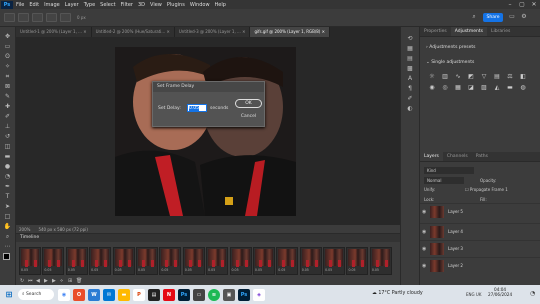 The image size is (540, 304). What do you see at coordinates (510, 87) in the screenshot?
I see `gradient-map-icon: ▬` at bounding box center [510, 87].